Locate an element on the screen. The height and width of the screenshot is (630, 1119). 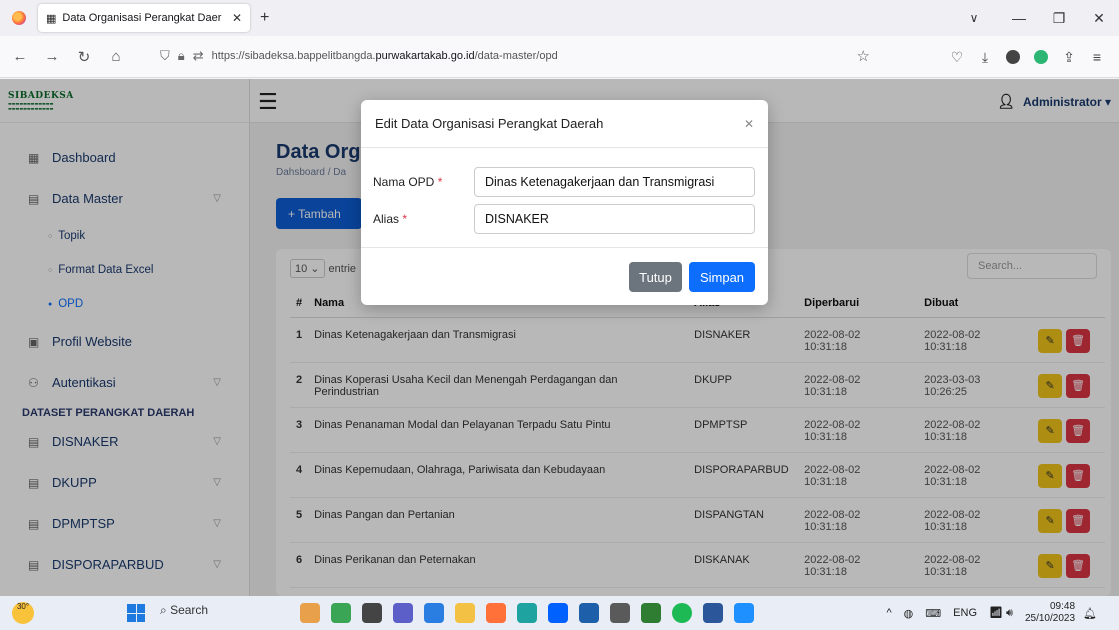
list-tabs-icon: ∨ is located at coordinates (974, 18).